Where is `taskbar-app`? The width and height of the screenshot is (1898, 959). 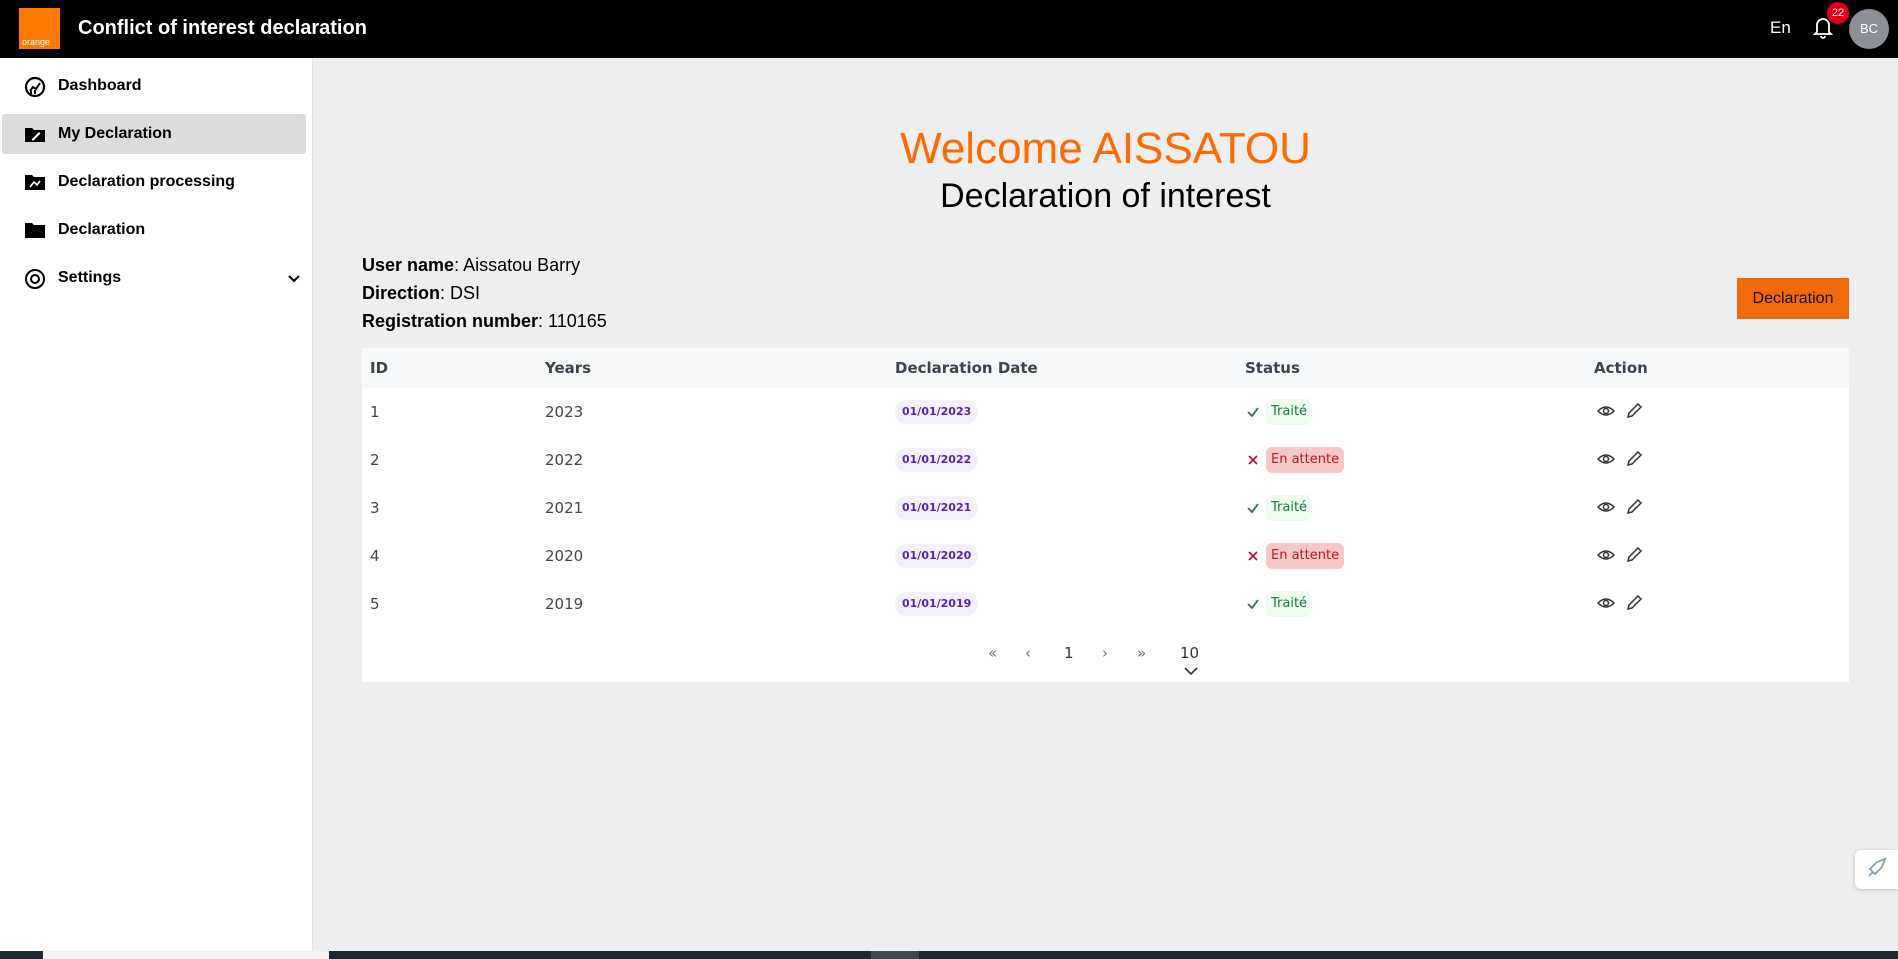
taskbar-app is located at coordinates (895, 955).